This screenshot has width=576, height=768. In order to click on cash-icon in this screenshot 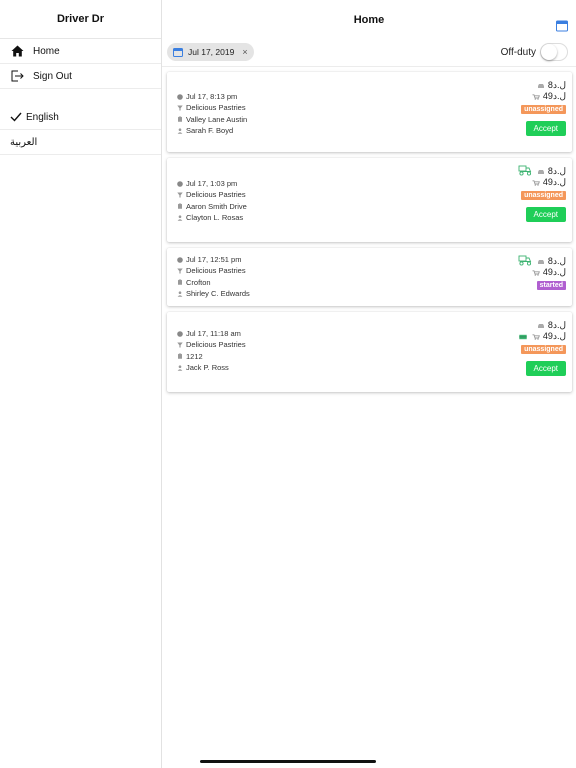, I will do `click(524, 337)`.